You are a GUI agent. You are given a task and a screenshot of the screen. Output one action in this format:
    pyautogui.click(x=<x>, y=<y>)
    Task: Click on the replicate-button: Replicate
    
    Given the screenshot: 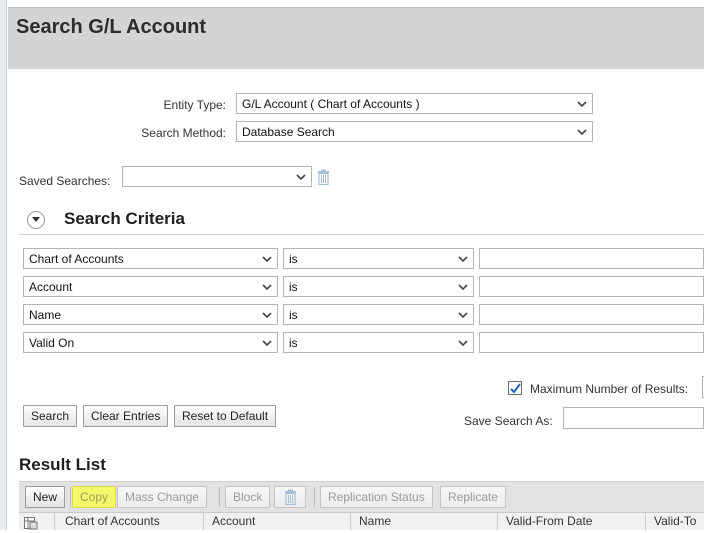 What is the action you would take?
    pyautogui.click(x=473, y=497)
    